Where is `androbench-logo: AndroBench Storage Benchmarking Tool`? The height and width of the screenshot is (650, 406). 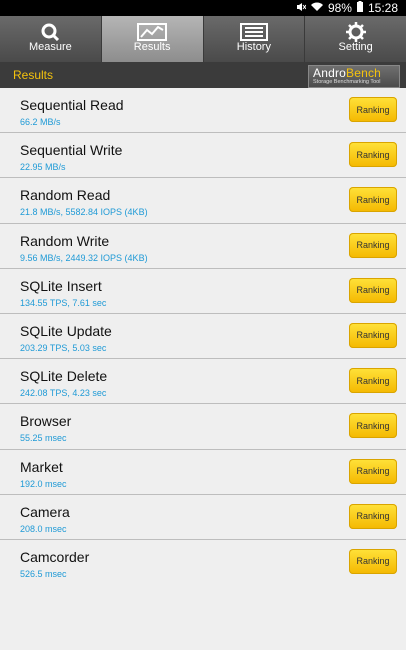
androbench-logo: AndroBench Storage Benchmarking Tool is located at coordinates (354, 76).